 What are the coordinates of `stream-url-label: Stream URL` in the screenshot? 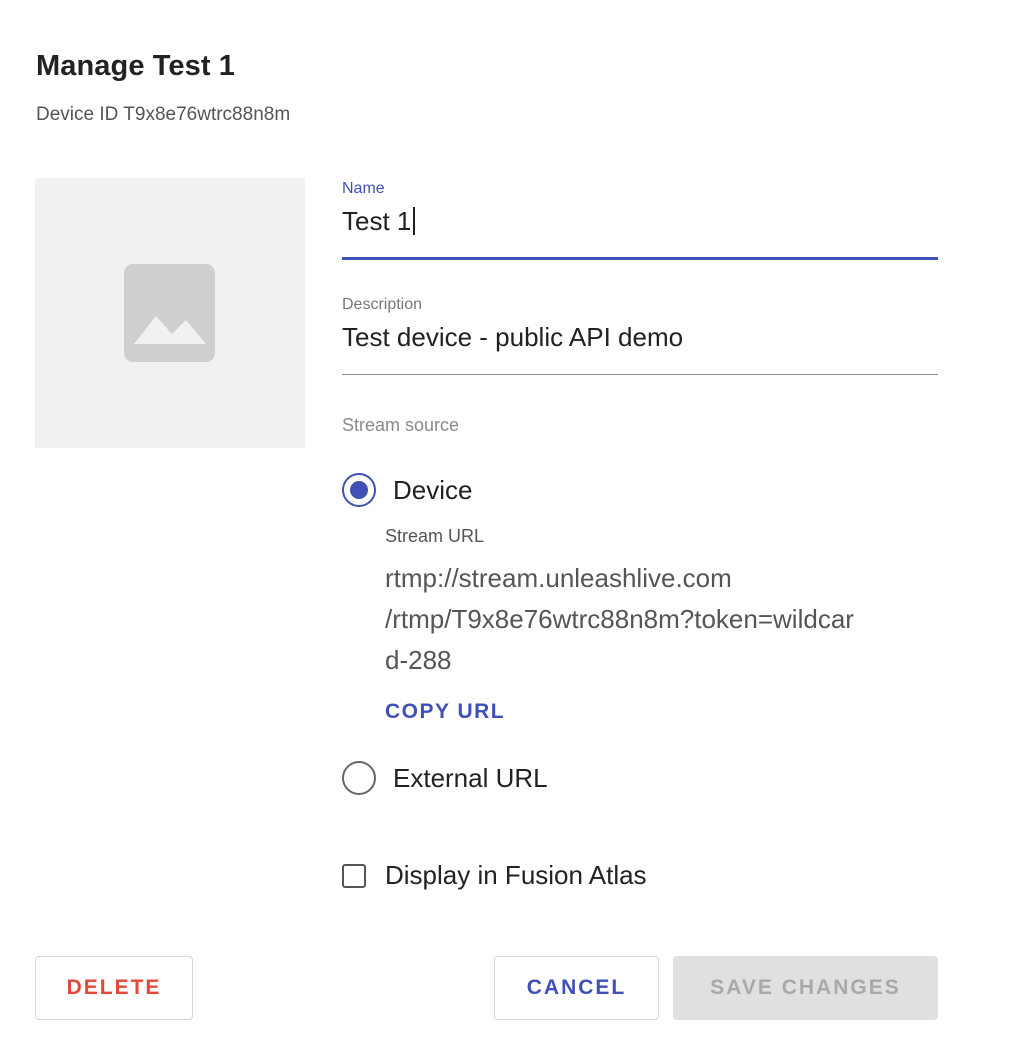 It's located at (435, 536).